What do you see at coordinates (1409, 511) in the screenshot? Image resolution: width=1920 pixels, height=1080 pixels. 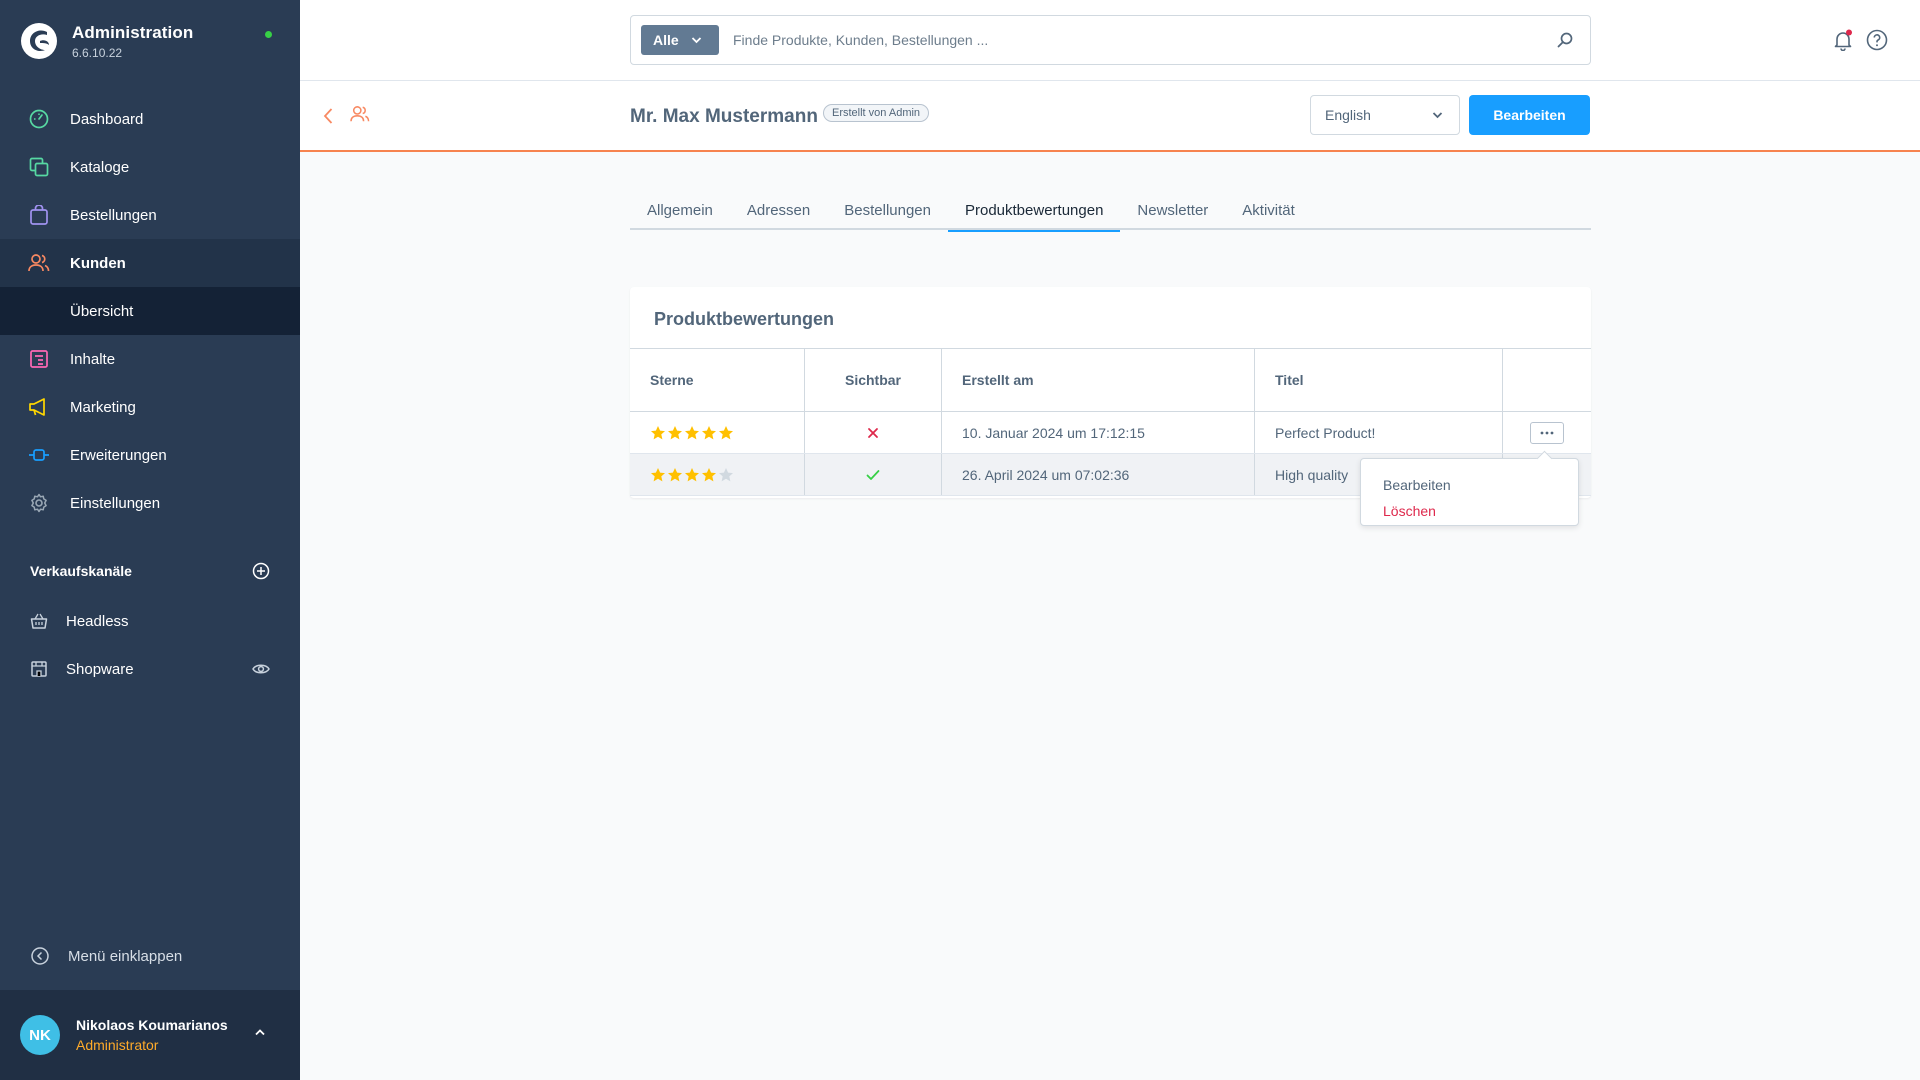 I see `context-menu-delete: Löschen` at bounding box center [1409, 511].